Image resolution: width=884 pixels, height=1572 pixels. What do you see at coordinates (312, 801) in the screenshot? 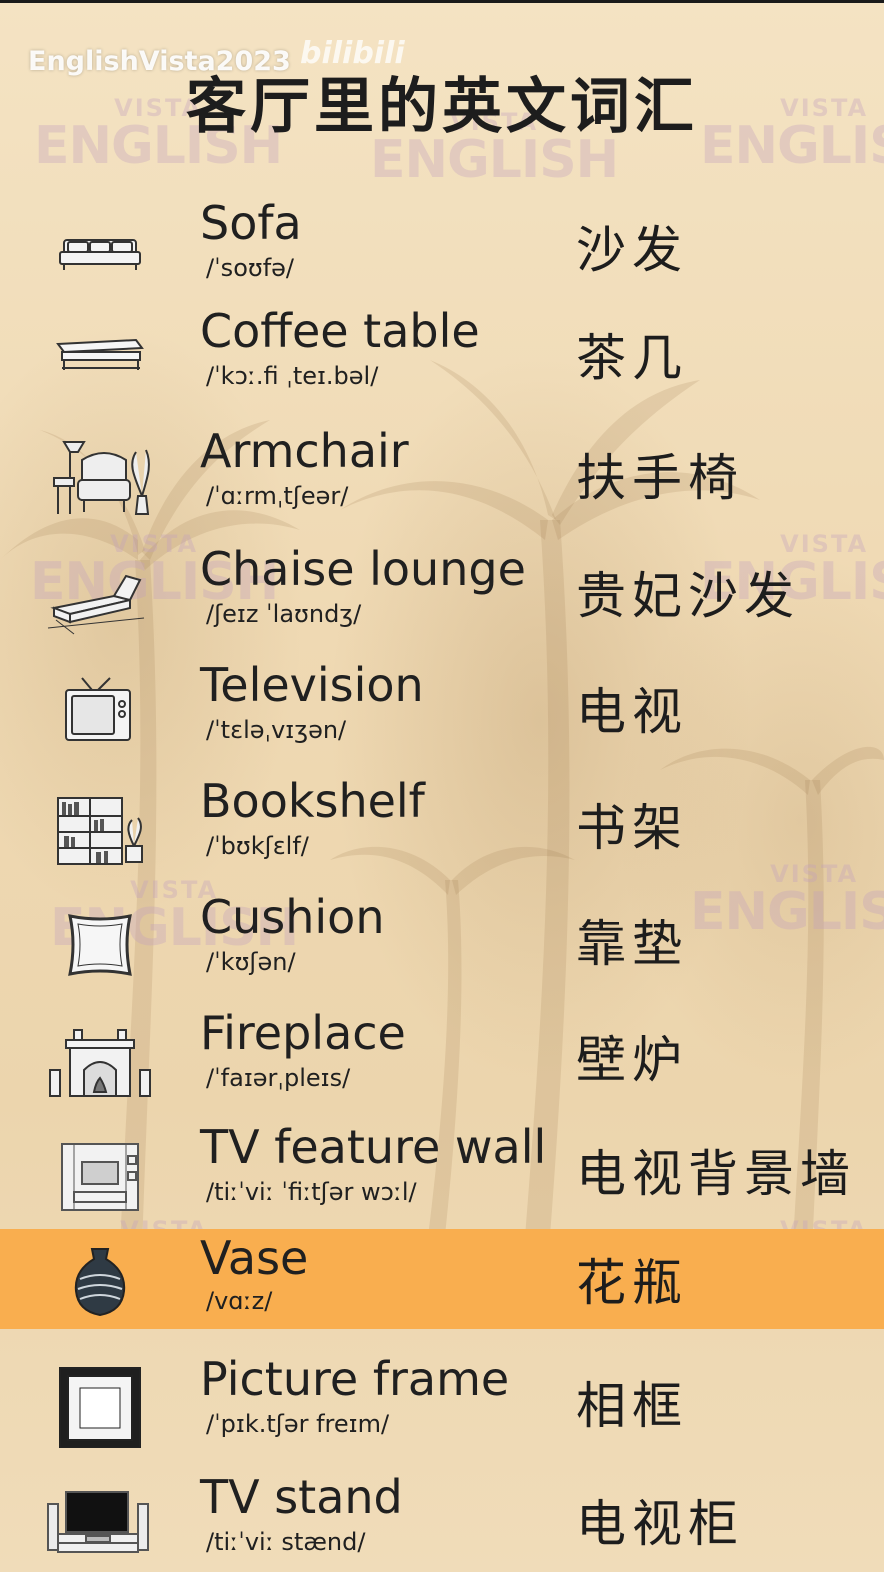
I see `vocab-word: Bookshelf` at bounding box center [312, 801].